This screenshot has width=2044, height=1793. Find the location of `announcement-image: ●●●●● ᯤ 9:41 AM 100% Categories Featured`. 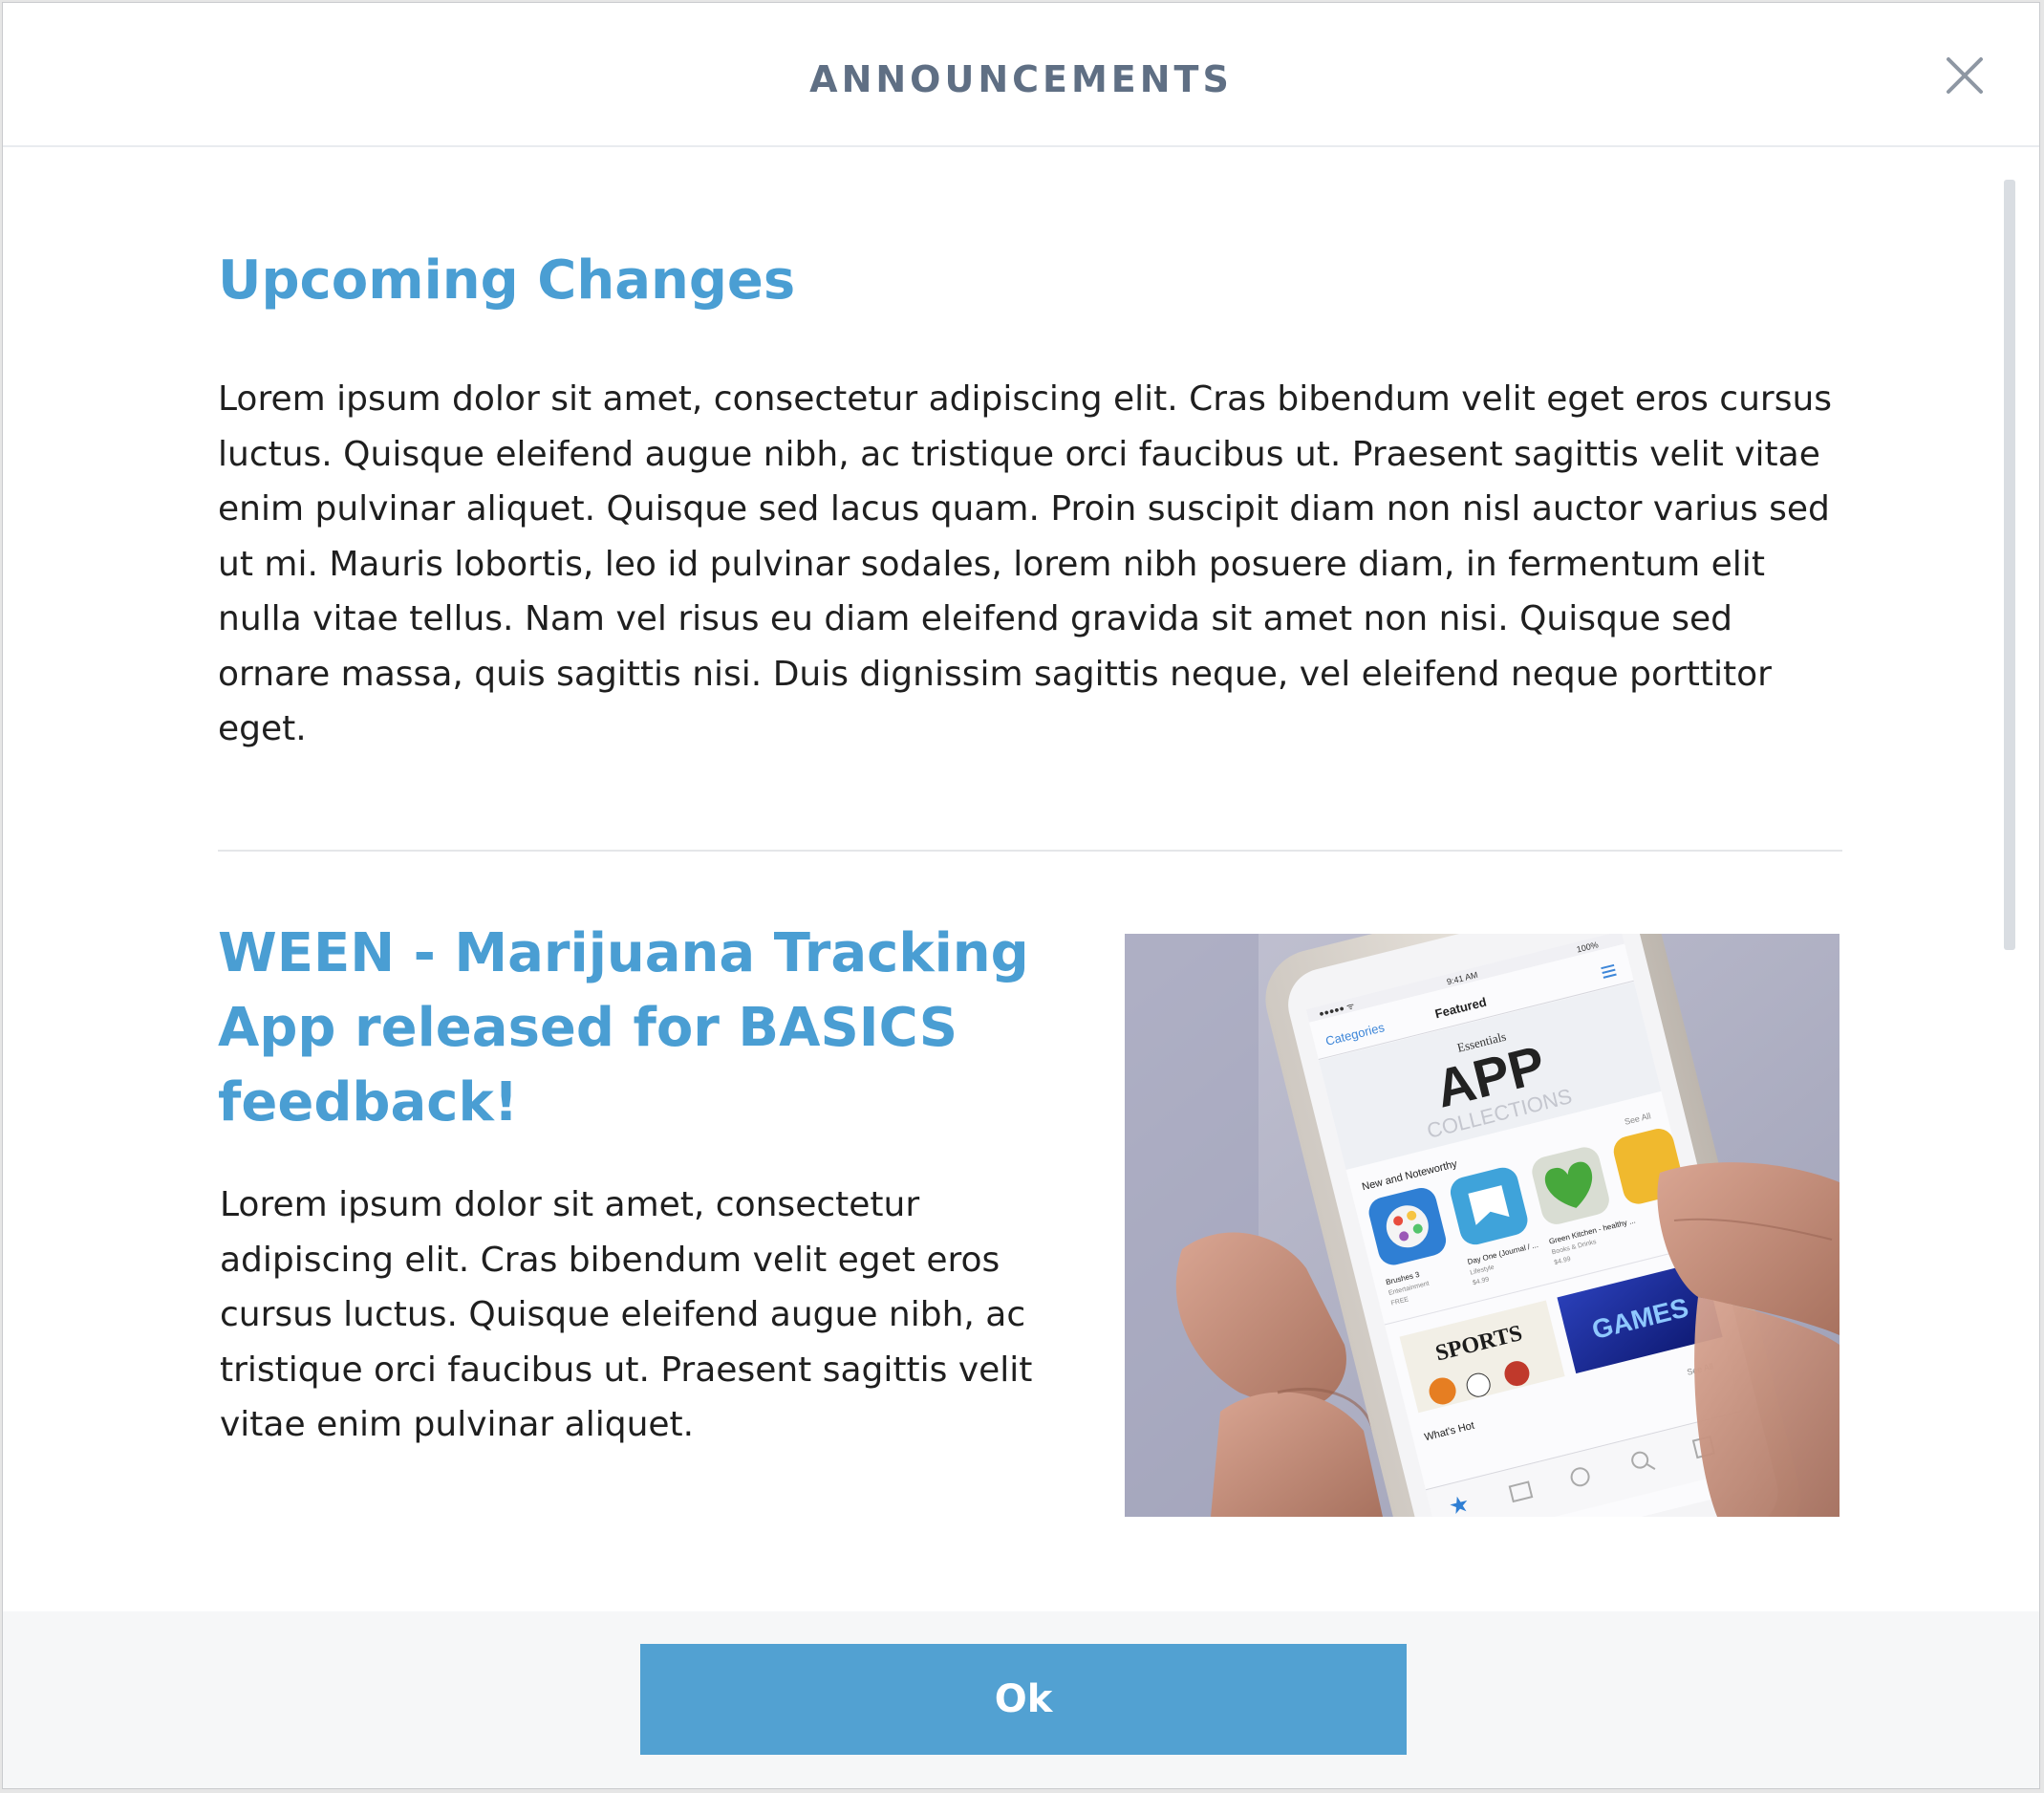

announcement-image: ●●●●● ᯤ 9:41 AM 100% Categories Featured is located at coordinates (1482, 1225).